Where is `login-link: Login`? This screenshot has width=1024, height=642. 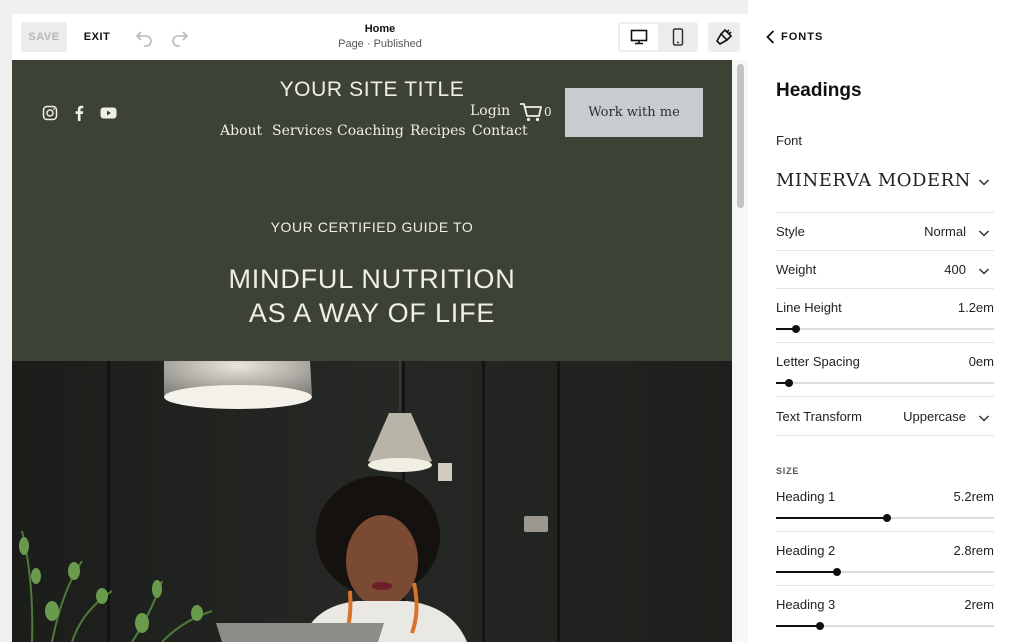 login-link: Login is located at coordinates (490, 111).